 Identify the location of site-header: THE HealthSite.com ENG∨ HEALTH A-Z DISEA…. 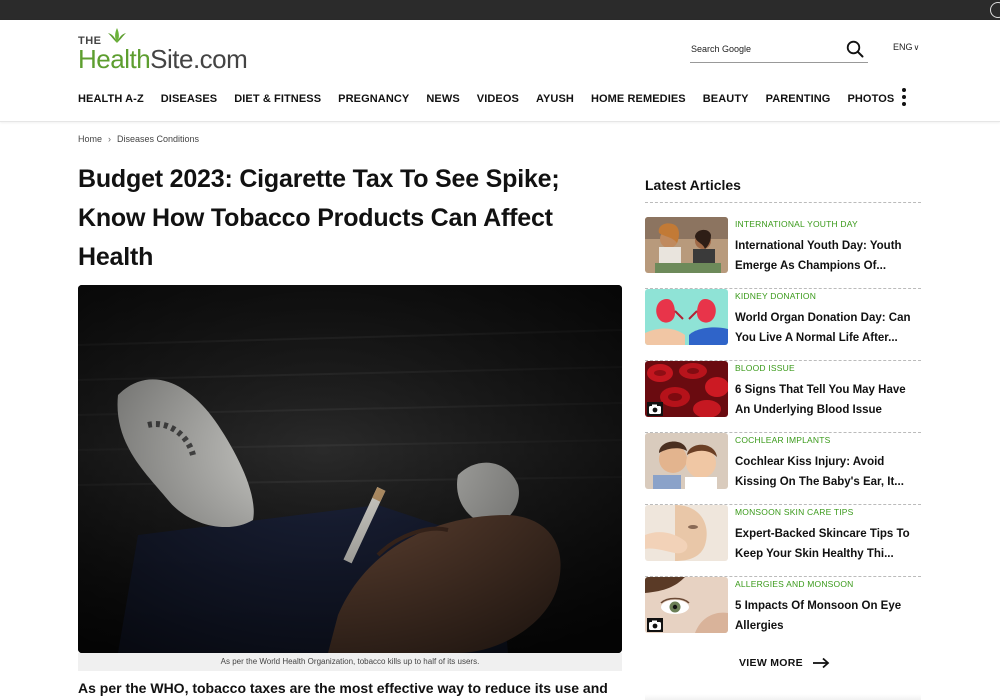
(500, 71).